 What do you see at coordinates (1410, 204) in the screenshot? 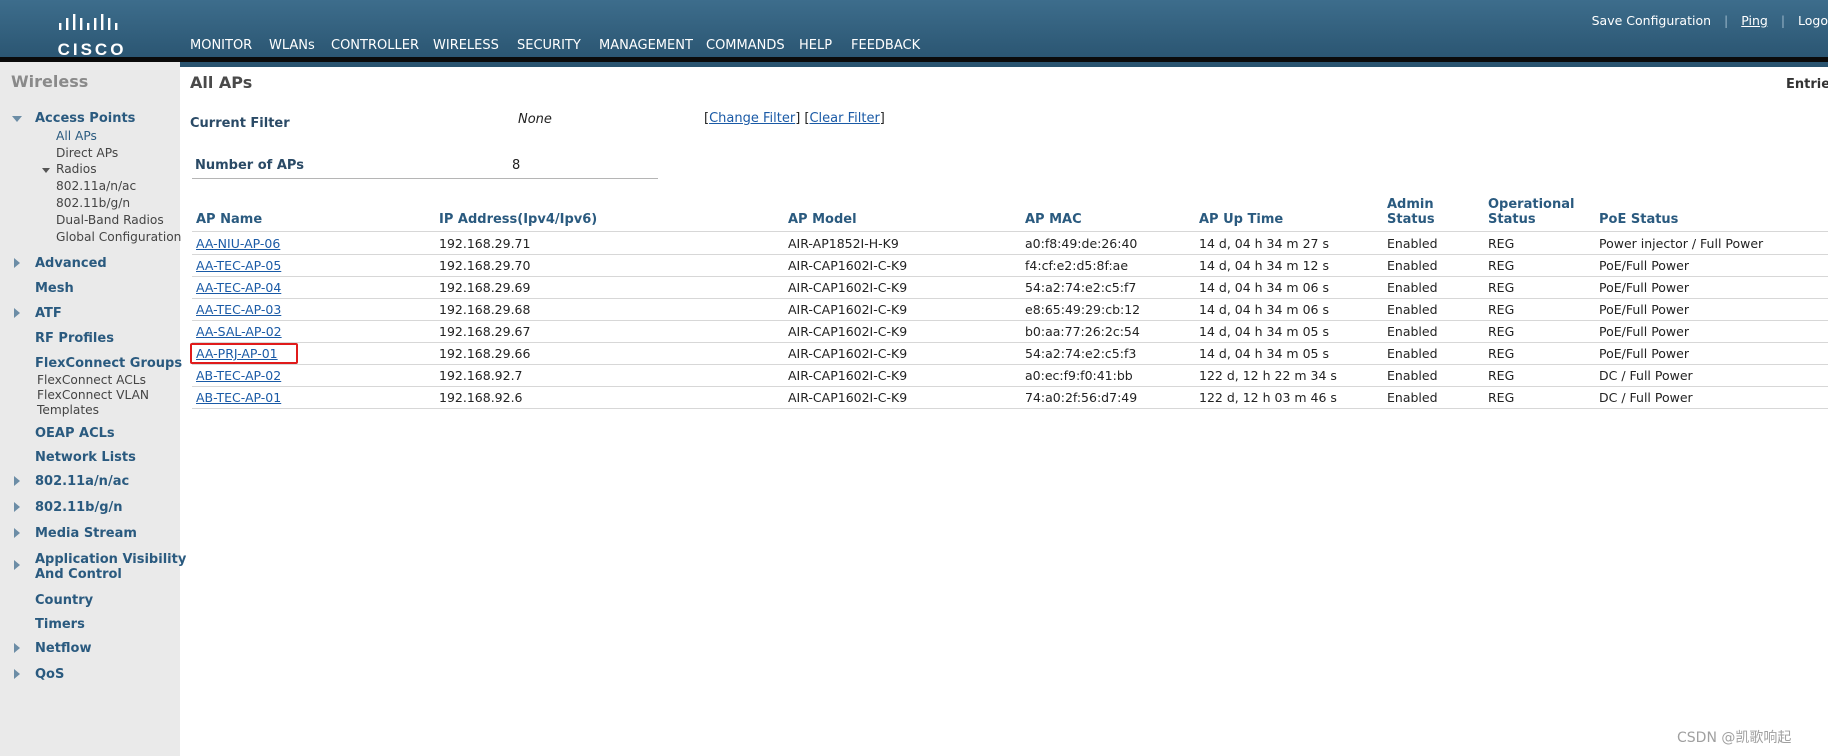
I see `column-header-admin-status-line1: Admin` at bounding box center [1410, 204].